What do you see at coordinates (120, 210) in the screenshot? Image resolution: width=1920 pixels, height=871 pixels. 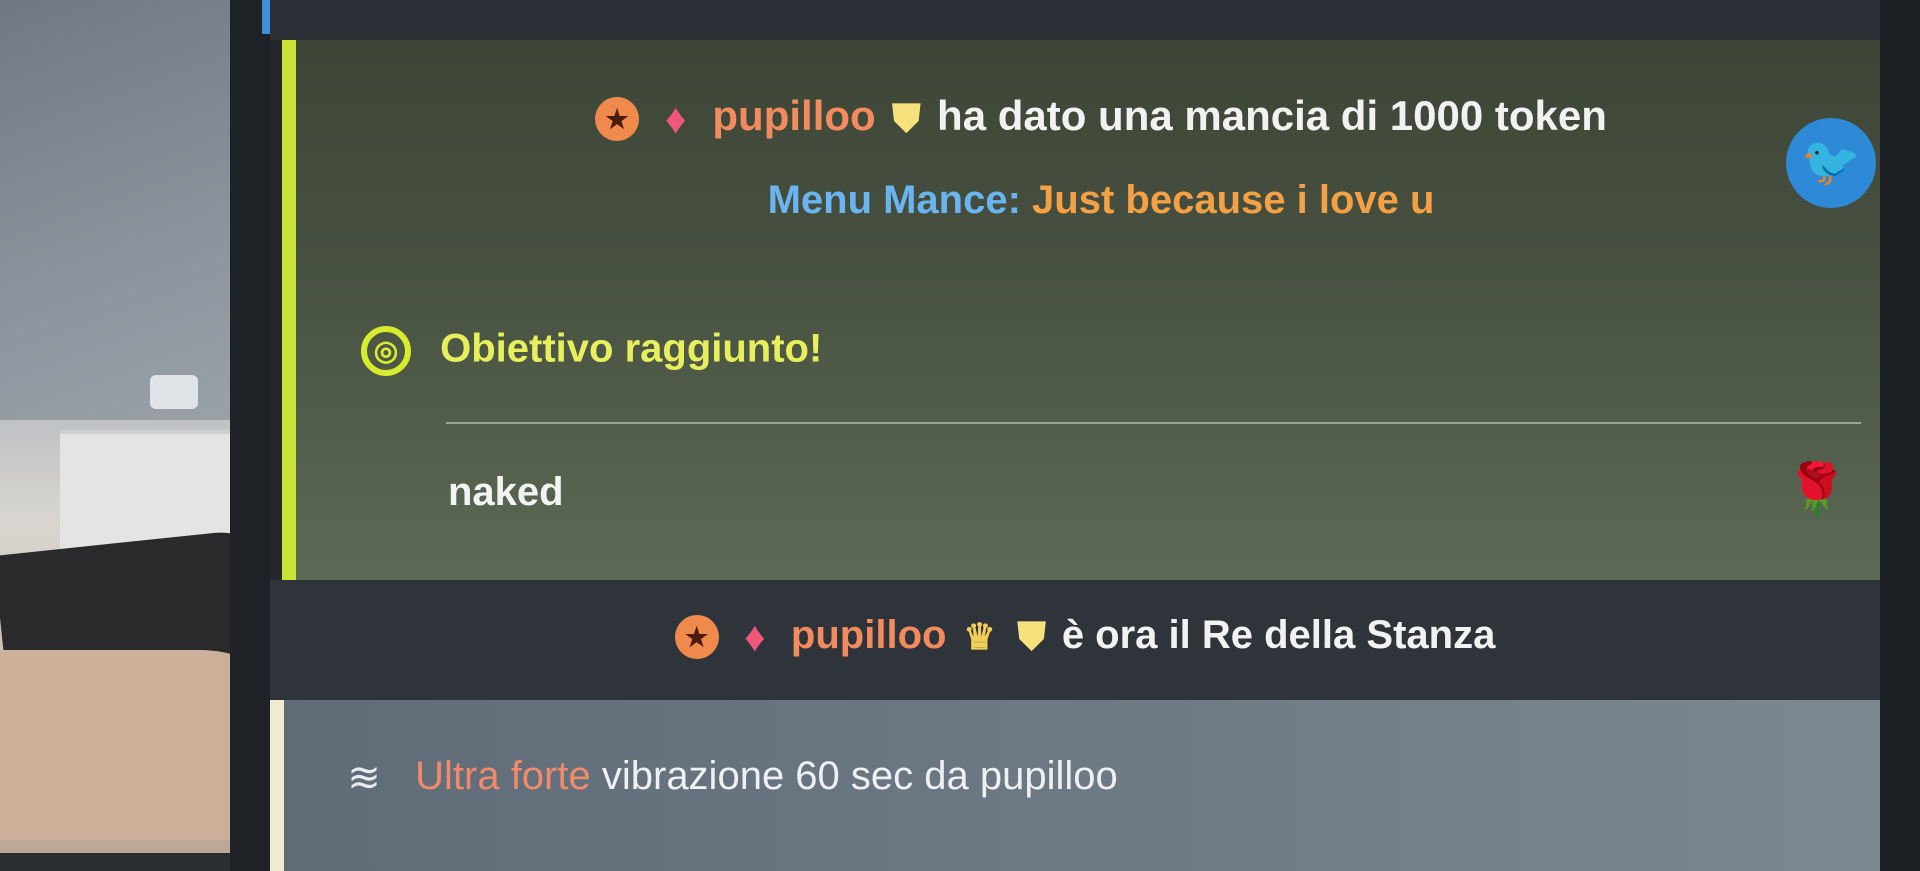 I see `video-wall` at bounding box center [120, 210].